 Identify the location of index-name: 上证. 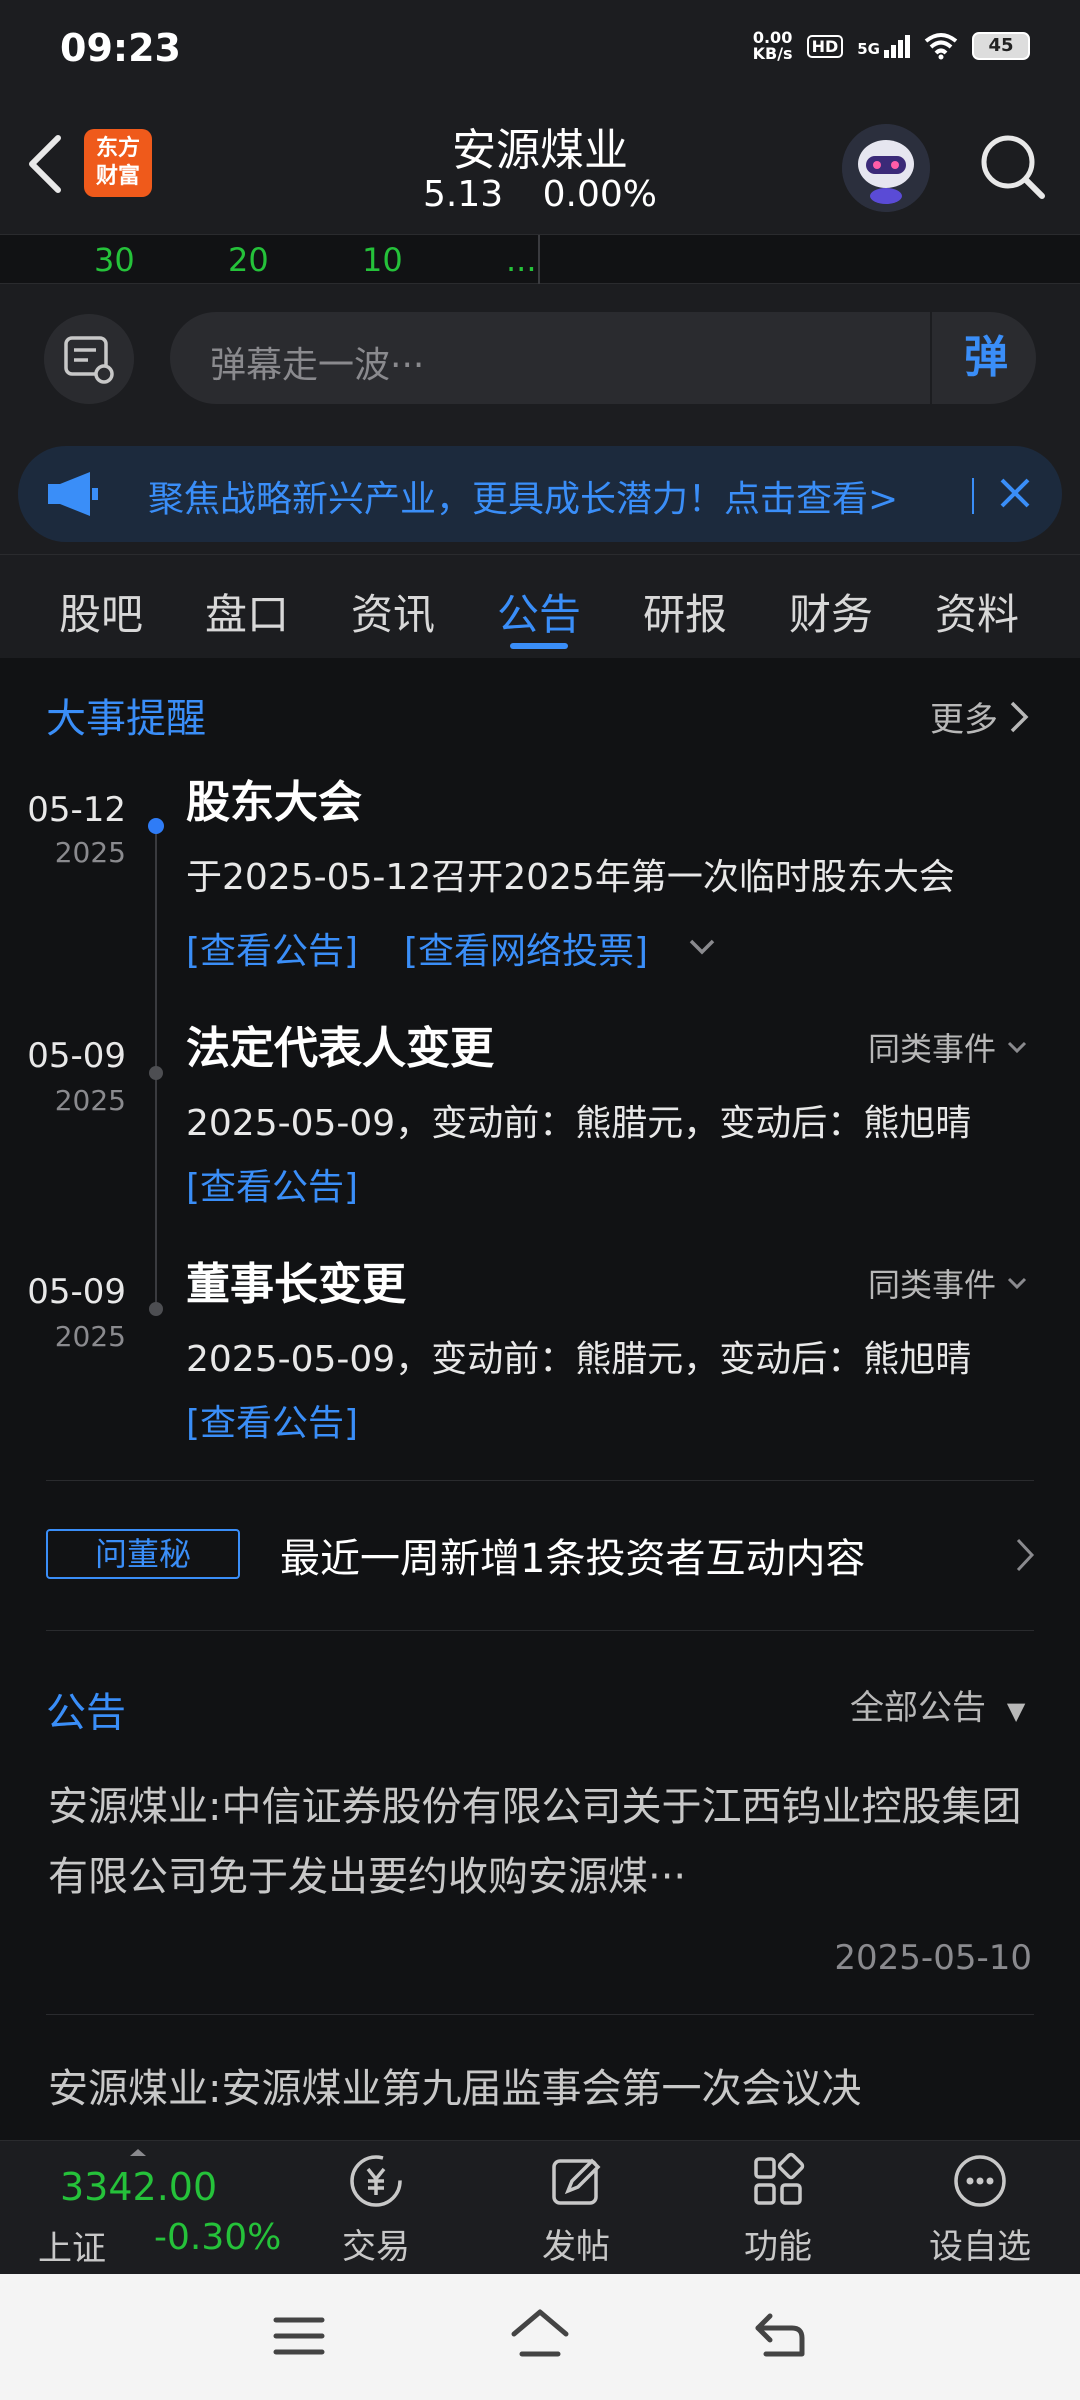
(72, 2249).